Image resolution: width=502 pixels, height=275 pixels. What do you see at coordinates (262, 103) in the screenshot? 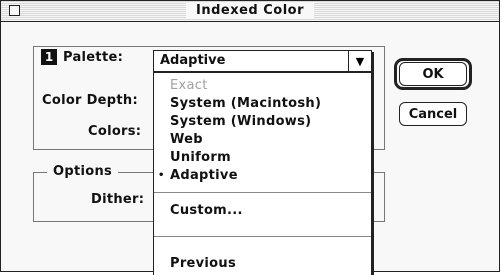
I see `menu-item-system-macintosh: System (Macintosh)` at bounding box center [262, 103].